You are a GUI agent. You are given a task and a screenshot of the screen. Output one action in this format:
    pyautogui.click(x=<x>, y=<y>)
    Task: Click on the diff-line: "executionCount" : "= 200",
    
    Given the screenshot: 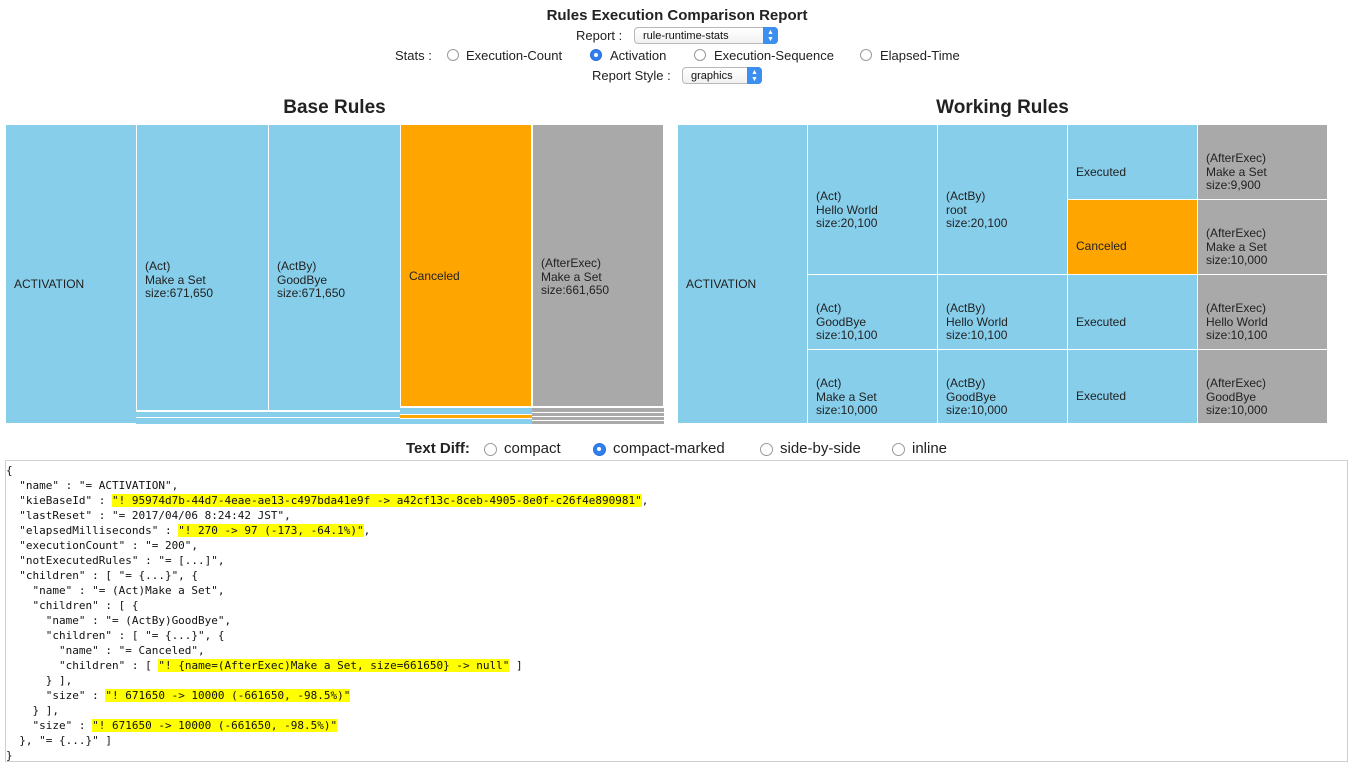 What is the action you would take?
    pyautogui.click(x=676, y=545)
    